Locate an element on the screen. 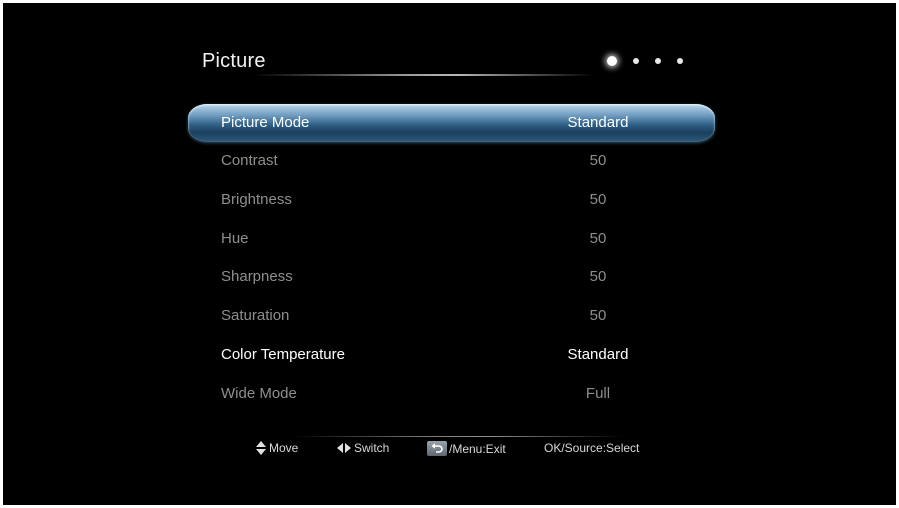  title-divider is located at coordinates (423, 75).